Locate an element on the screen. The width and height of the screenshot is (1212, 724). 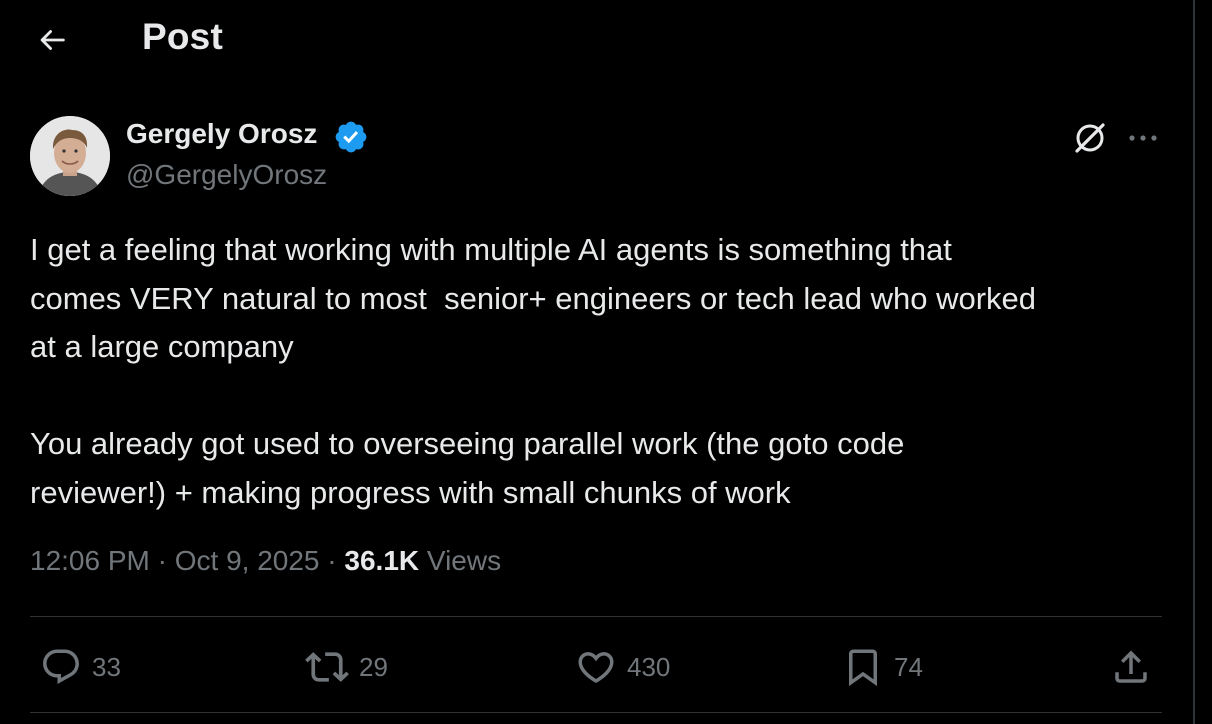
author-name: Gergely Orosz is located at coordinates (221, 134).